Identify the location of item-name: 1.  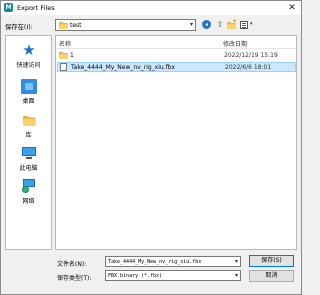
(72, 55).